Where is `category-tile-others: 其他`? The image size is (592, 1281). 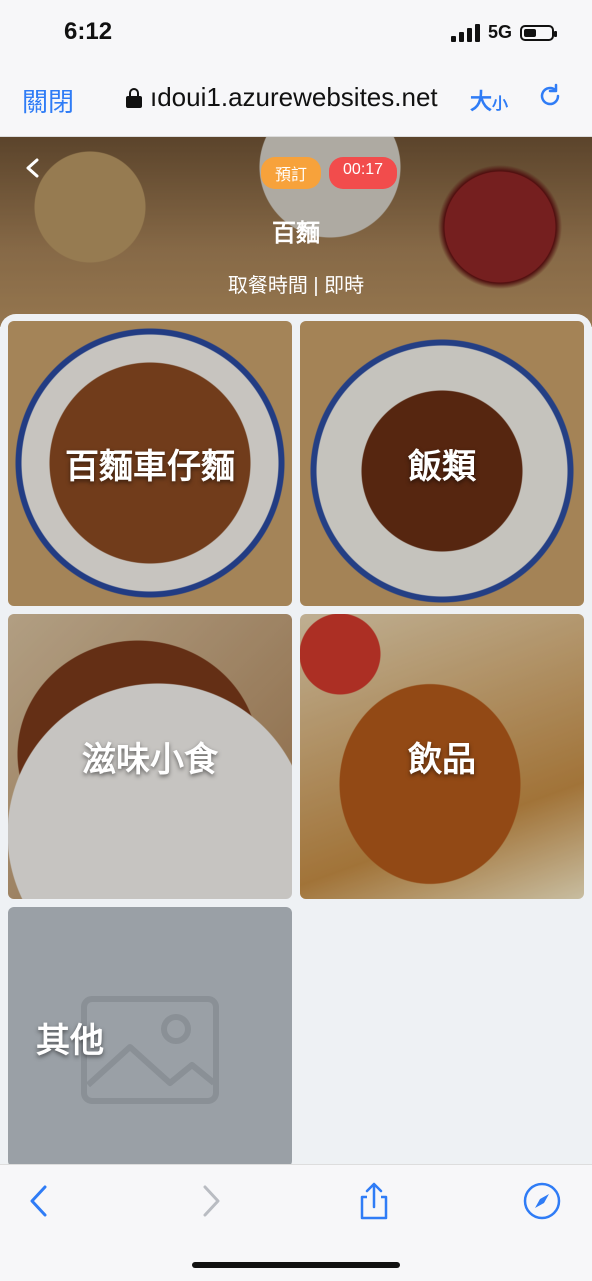 category-tile-others: 其他 is located at coordinates (150, 1035).